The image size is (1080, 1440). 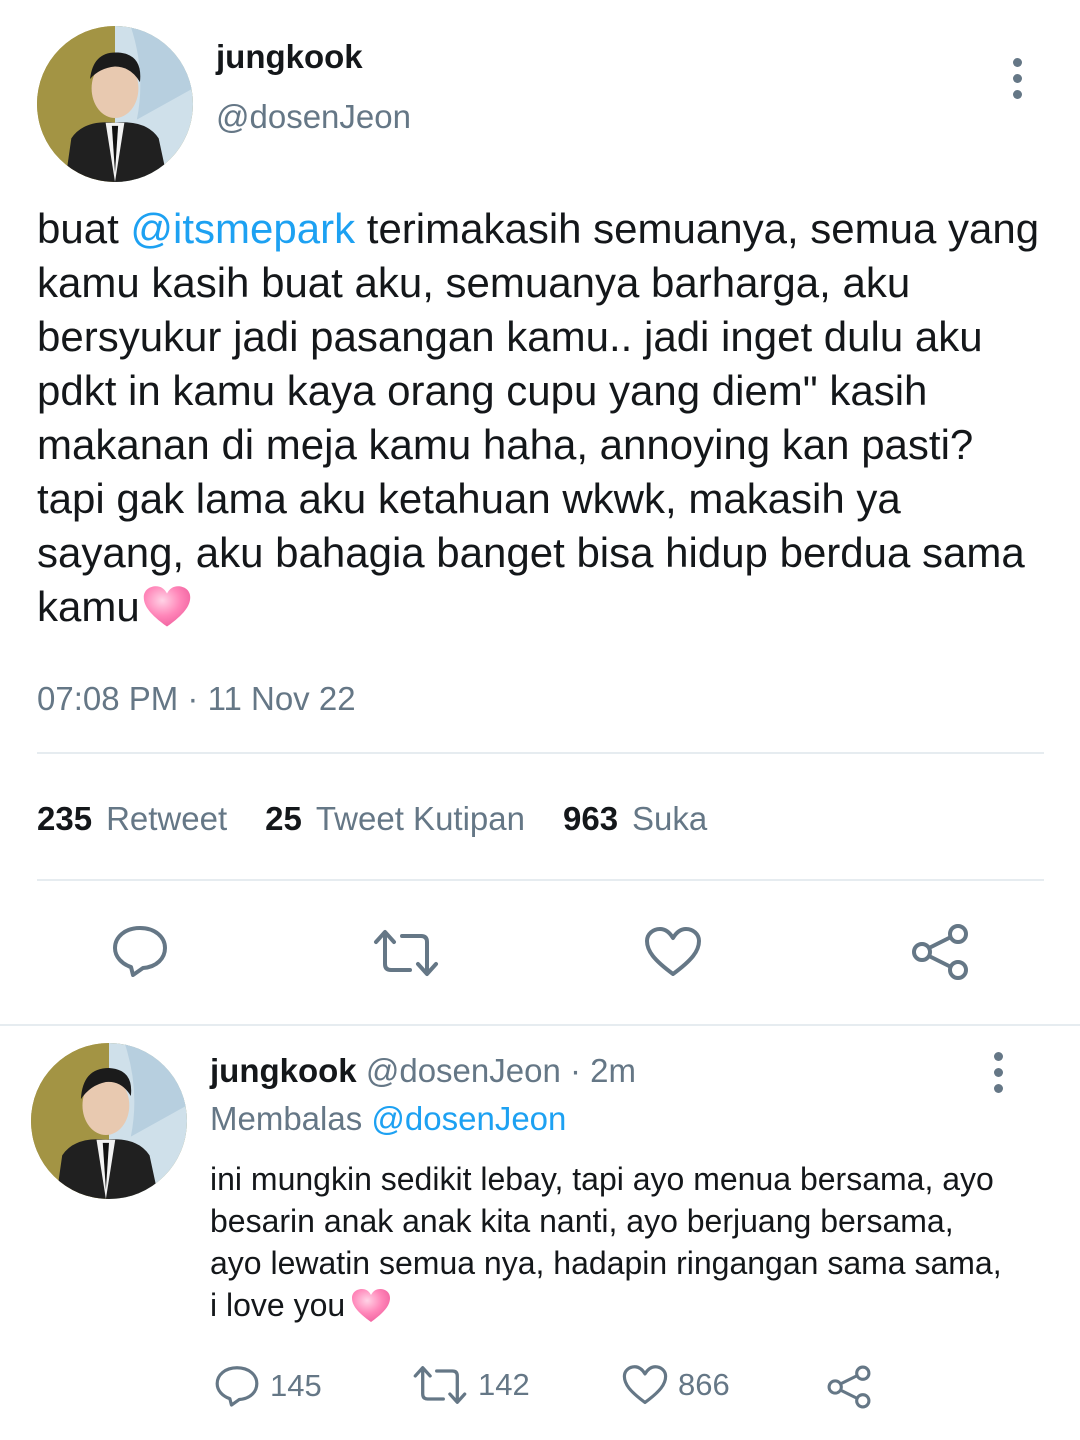 I want to click on reply-button, so click(x=140, y=951).